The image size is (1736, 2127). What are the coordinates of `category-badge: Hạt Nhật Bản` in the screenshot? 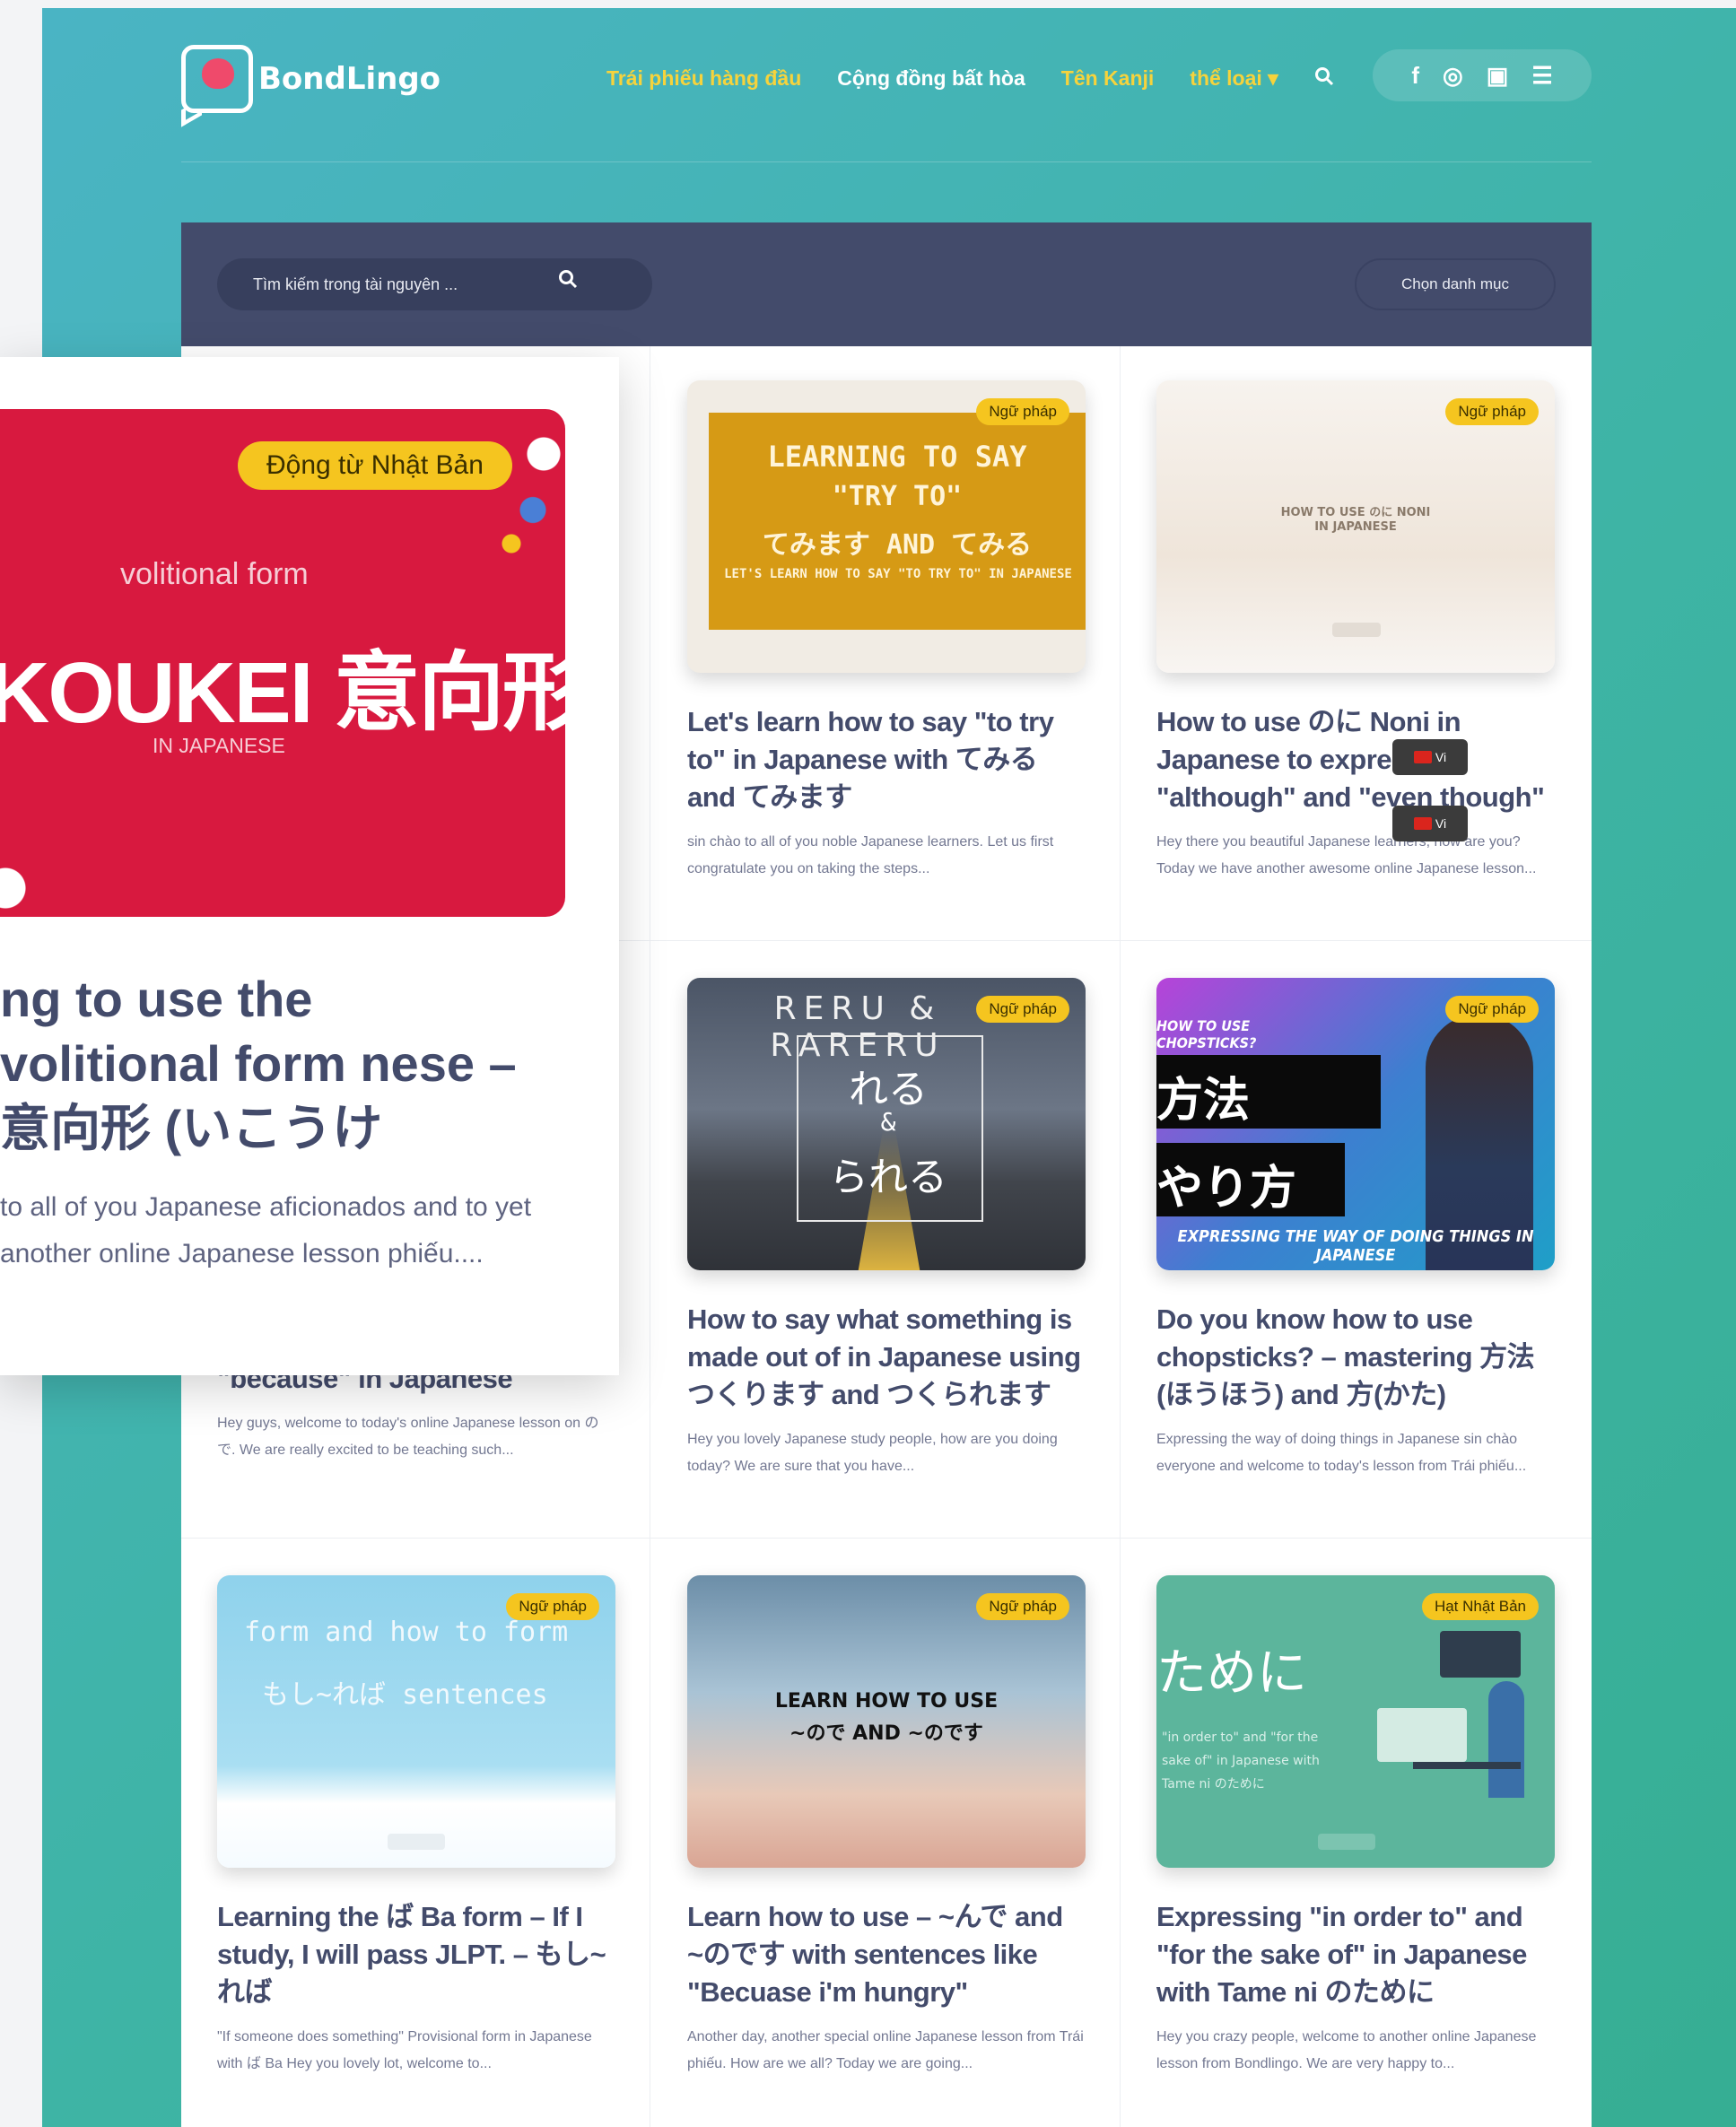 It's located at (1480, 1606).